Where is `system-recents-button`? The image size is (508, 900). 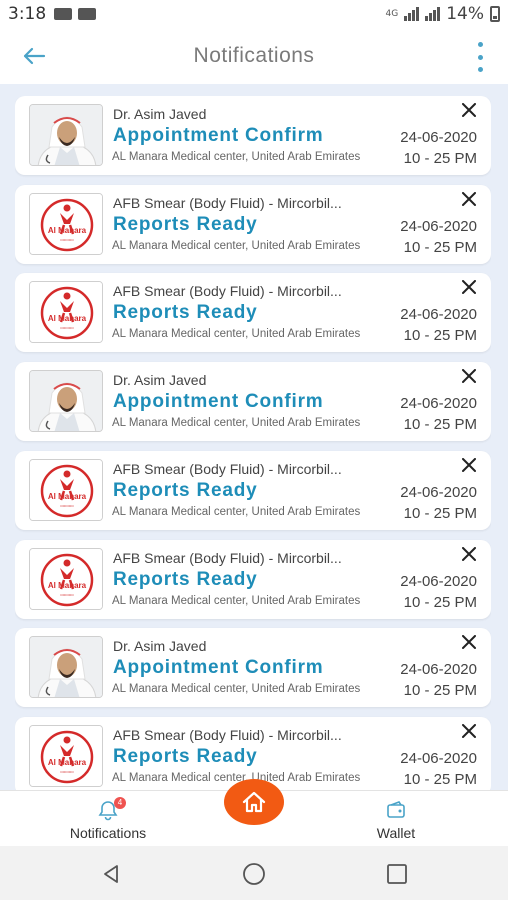
system-recents-button is located at coordinates (397, 874).